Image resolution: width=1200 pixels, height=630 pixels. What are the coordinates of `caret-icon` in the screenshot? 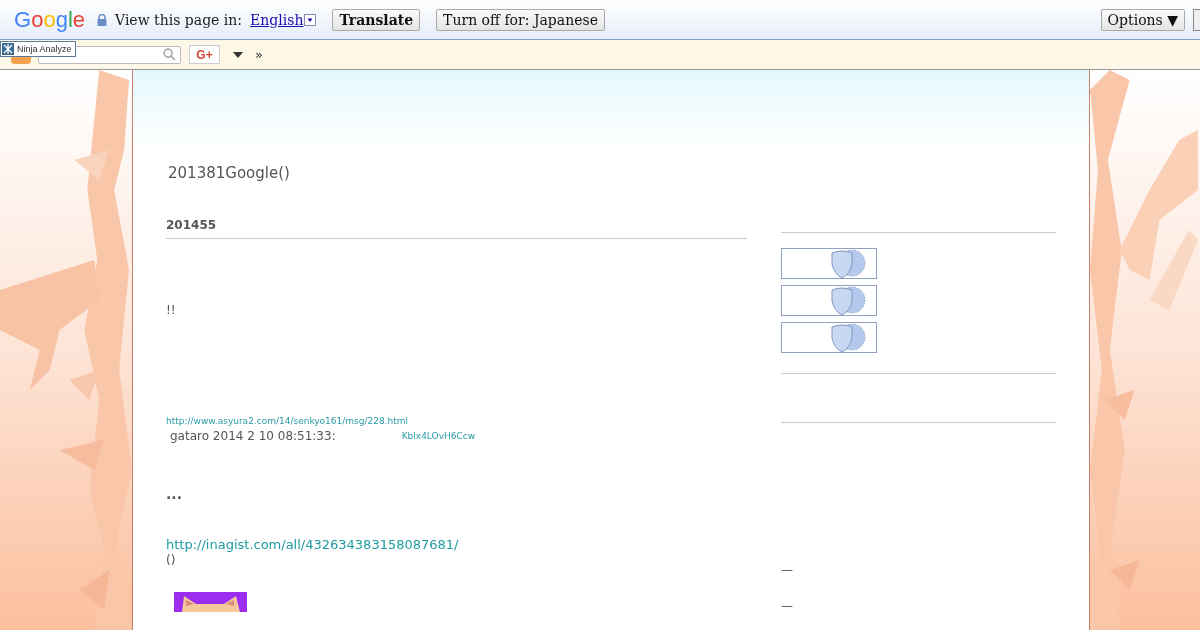 It's located at (238, 54).